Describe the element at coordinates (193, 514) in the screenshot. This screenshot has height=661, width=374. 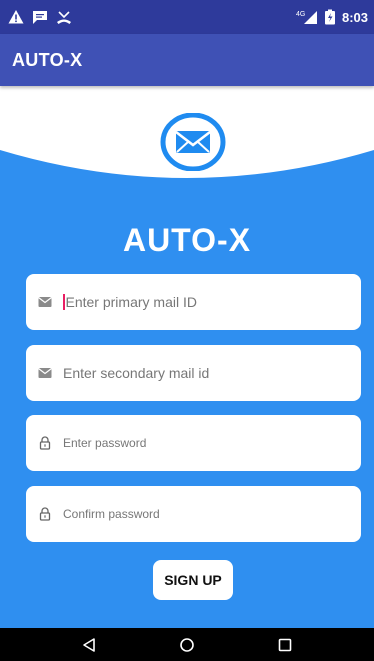
I see `confirm-password-field: Confirm password` at that location.